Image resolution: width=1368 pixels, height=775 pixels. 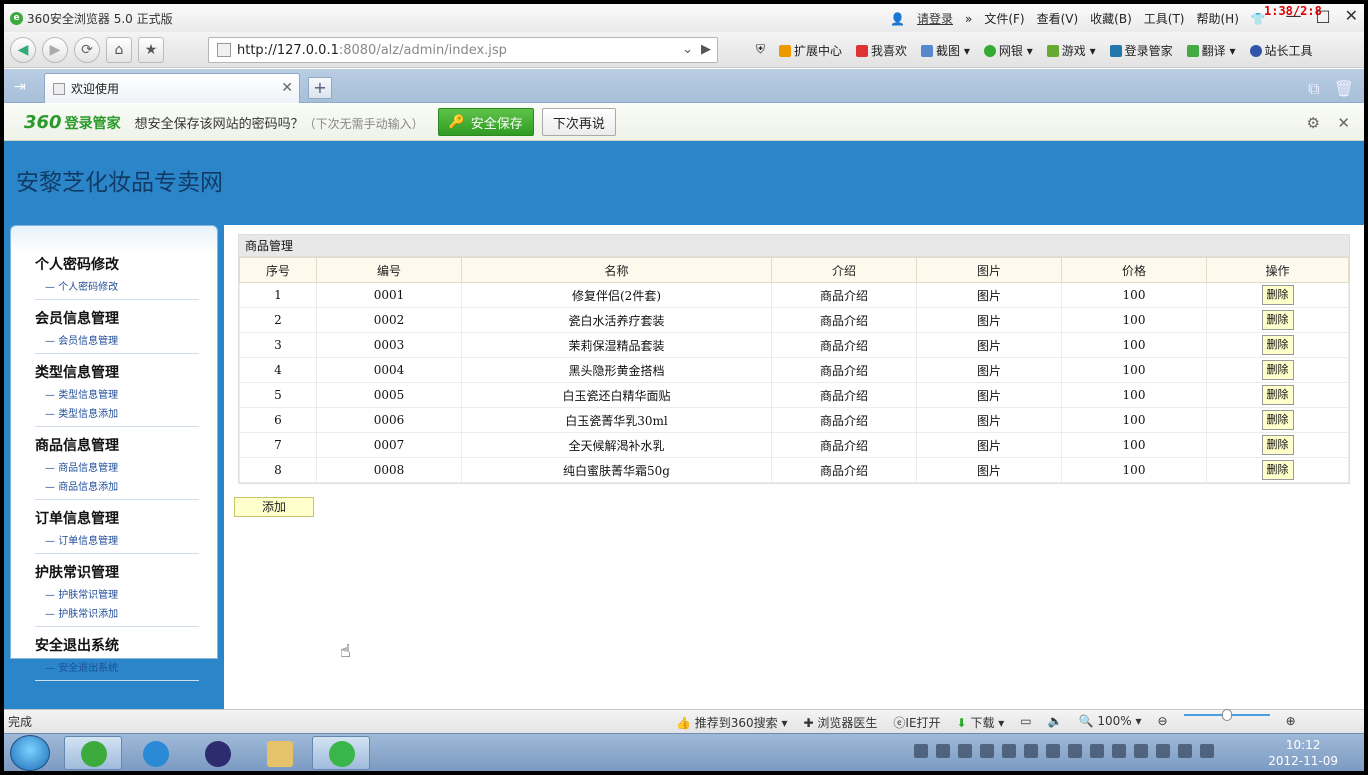 What do you see at coordinates (279, 753) in the screenshot?
I see `taskbar-explorer` at bounding box center [279, 753].